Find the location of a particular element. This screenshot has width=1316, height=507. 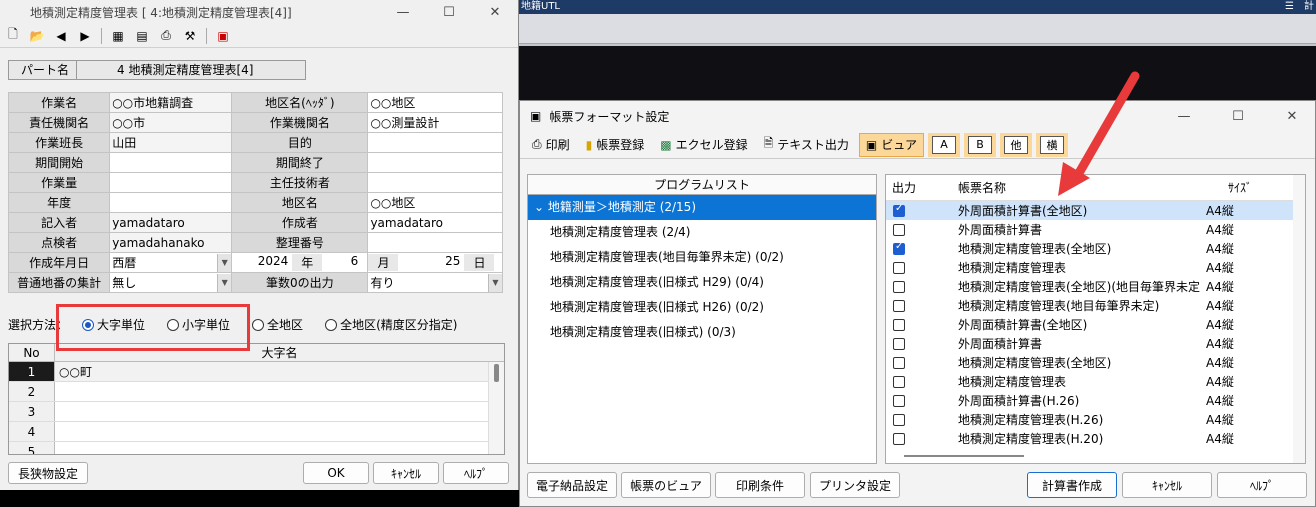

form-viewer-button: 帳票のビュア is located at coordinates (666, 485).